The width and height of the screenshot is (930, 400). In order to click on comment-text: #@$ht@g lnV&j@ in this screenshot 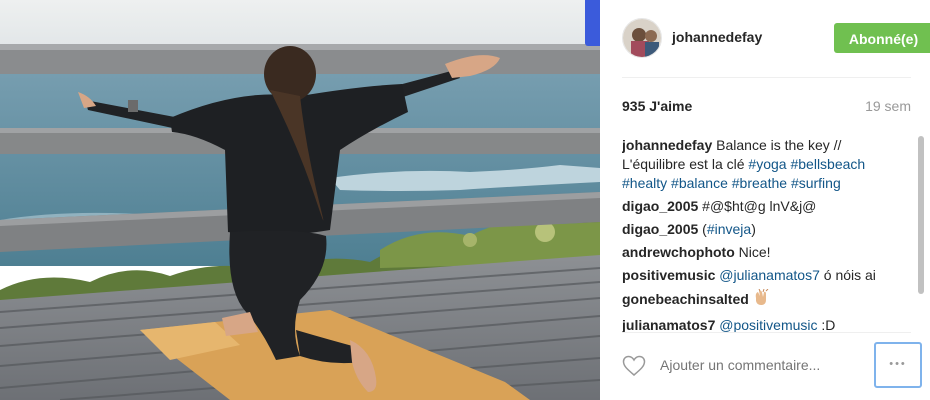, I will do `click(759, 206)`.